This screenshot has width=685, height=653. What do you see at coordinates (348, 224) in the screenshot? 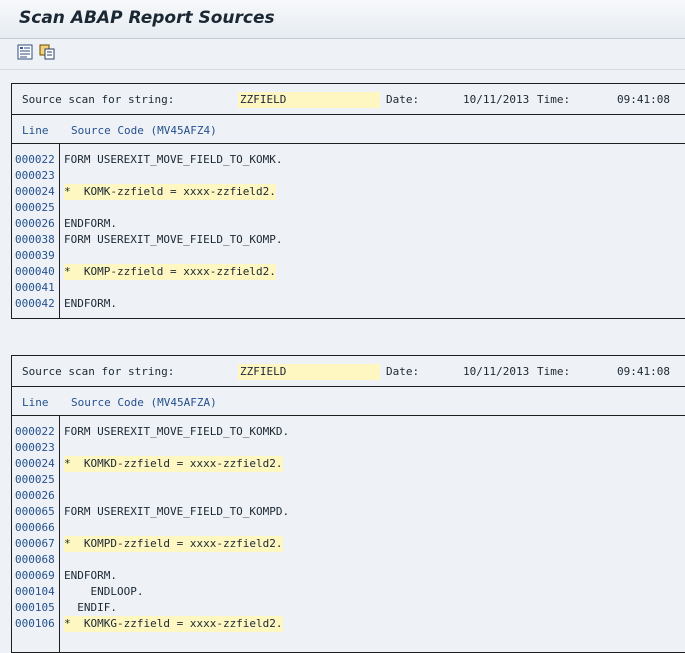
I see `code-line: 000026 ENDFORM.` at bounding box center [348, 224].